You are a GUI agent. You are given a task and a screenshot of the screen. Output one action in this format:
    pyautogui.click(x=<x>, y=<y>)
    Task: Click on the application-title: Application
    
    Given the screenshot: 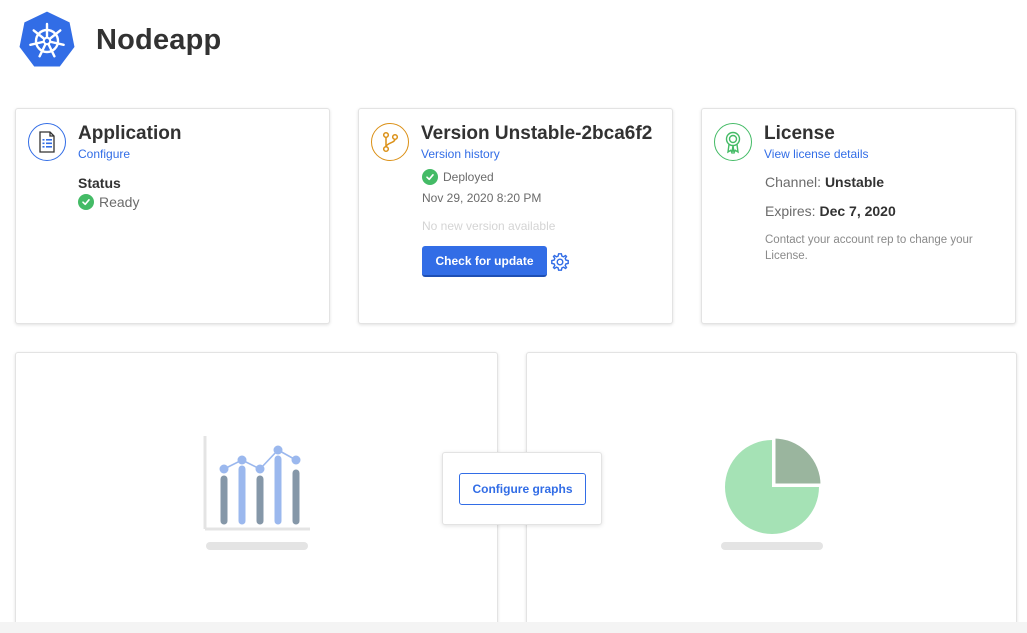 What is the action you would take?
    pyautogui.click(x=130, y=133)
    